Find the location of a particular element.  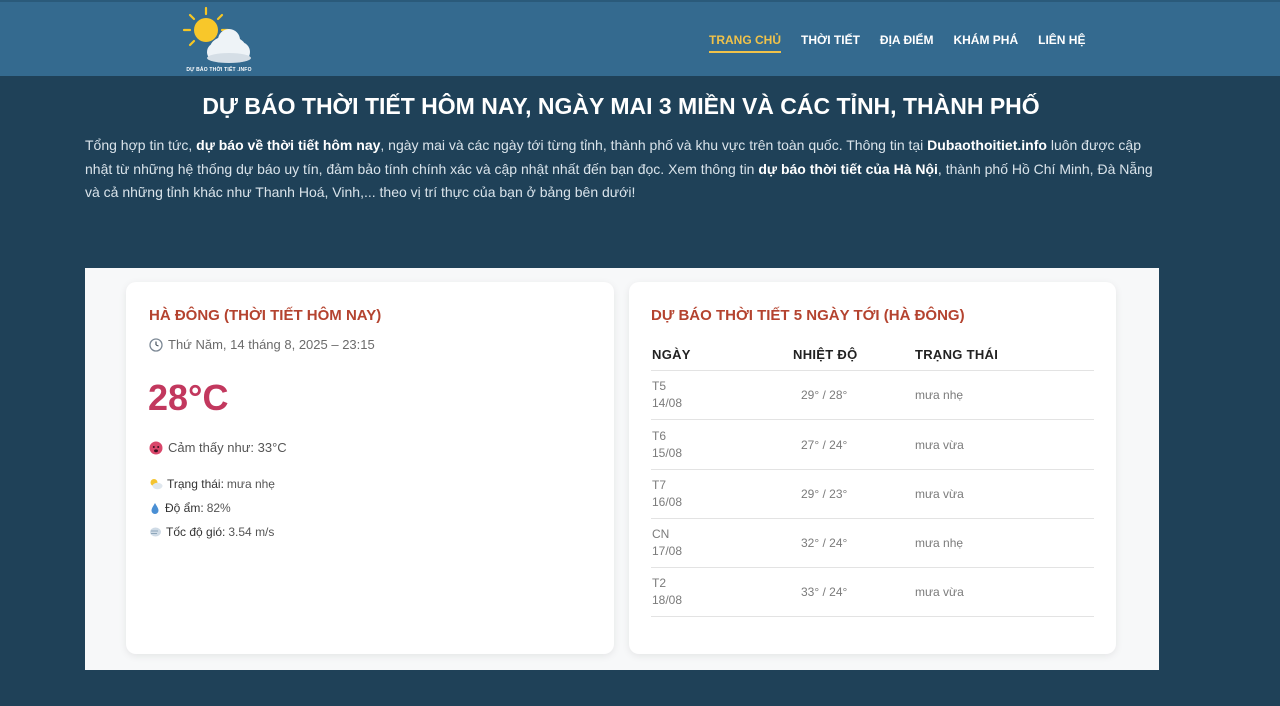

intro-site-name: Dubaothoitiet.info is located at coordinates (987, 145).